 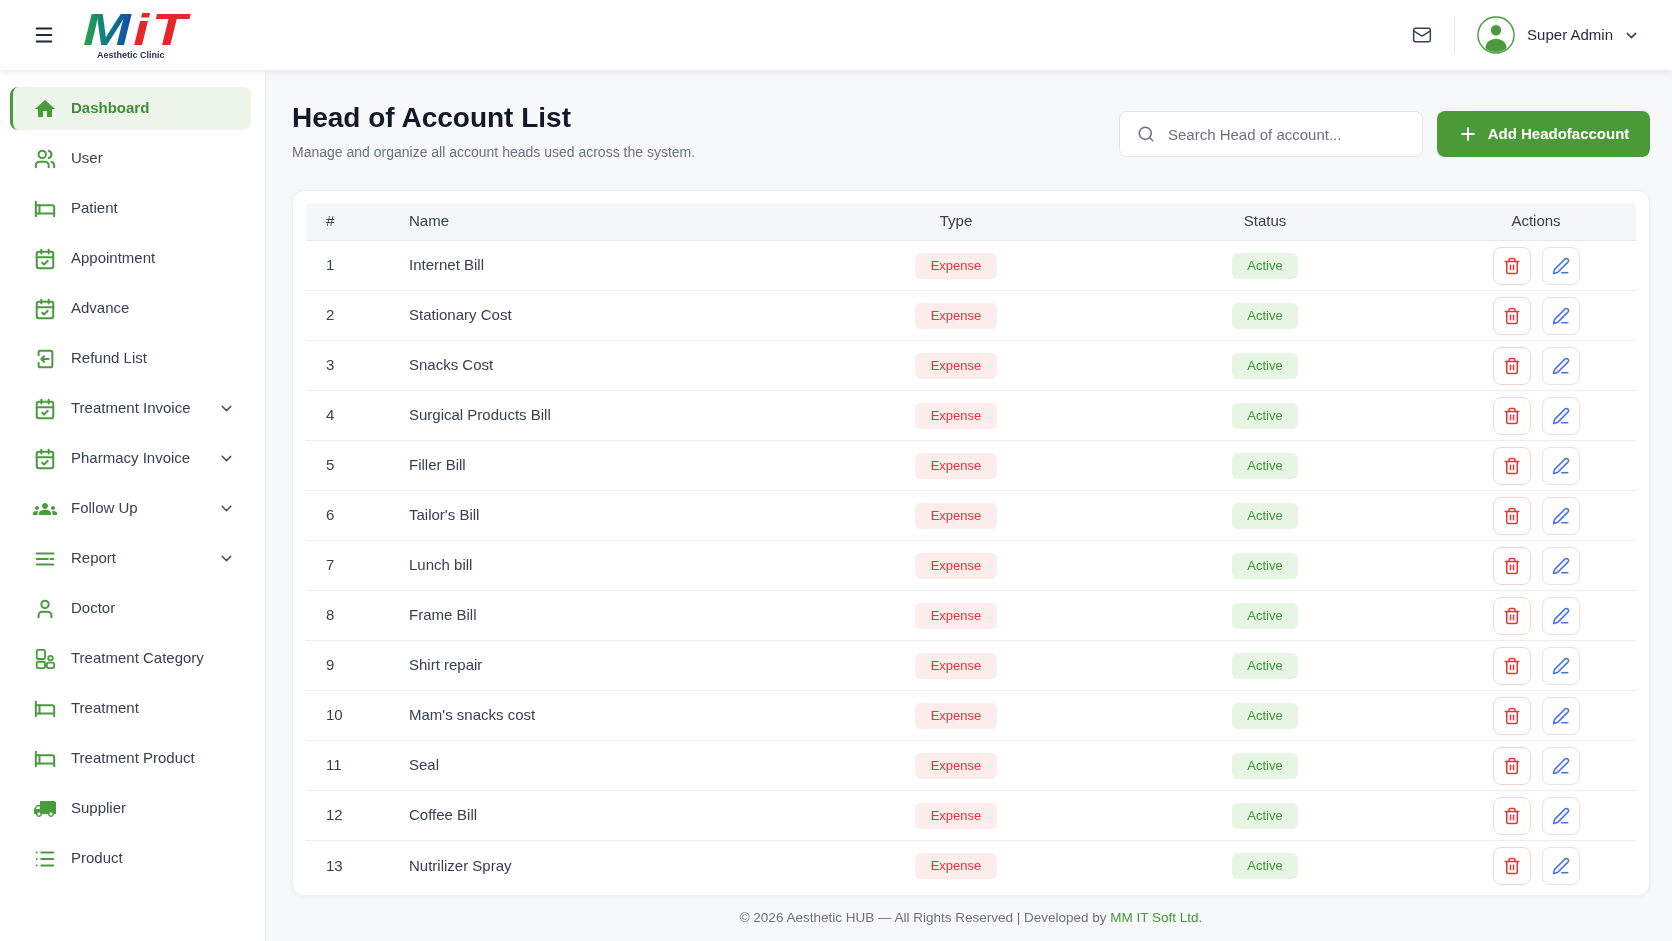 I want to click on sidebar-item: Follow Up, so click(x=130, y=508).